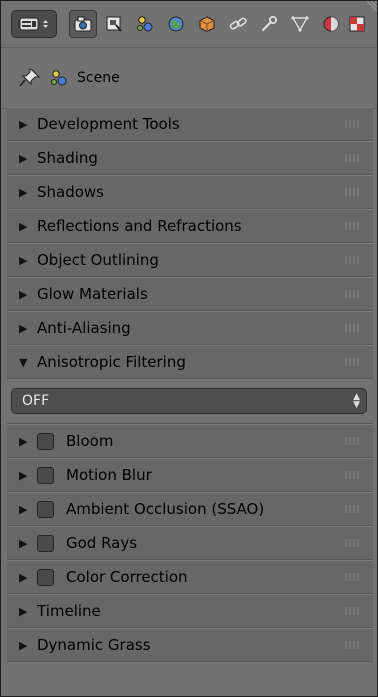 The width and height of the screenshot is (378, 697). I want to click on context-breadcrumb: Scene, so click(189, 78).